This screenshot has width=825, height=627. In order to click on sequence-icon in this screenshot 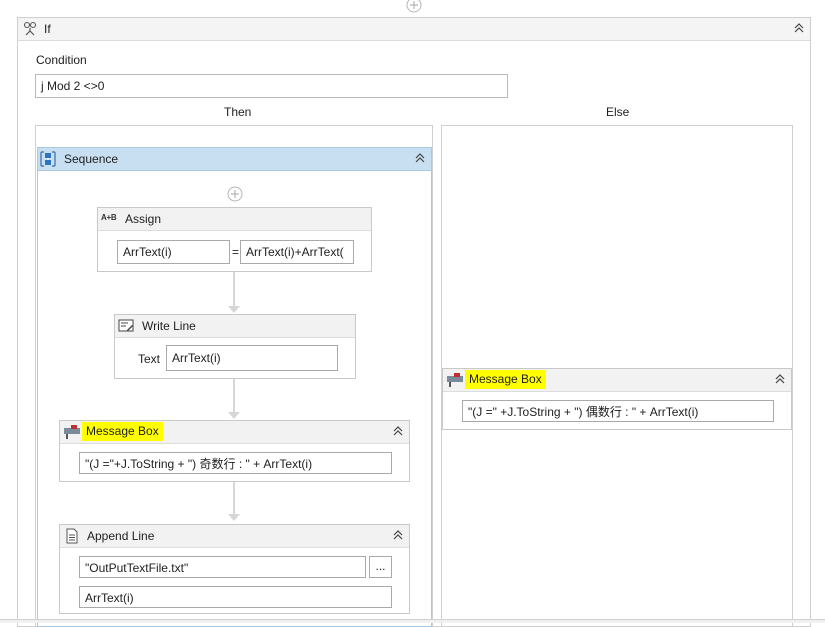, I will do `click(48, 159)`.